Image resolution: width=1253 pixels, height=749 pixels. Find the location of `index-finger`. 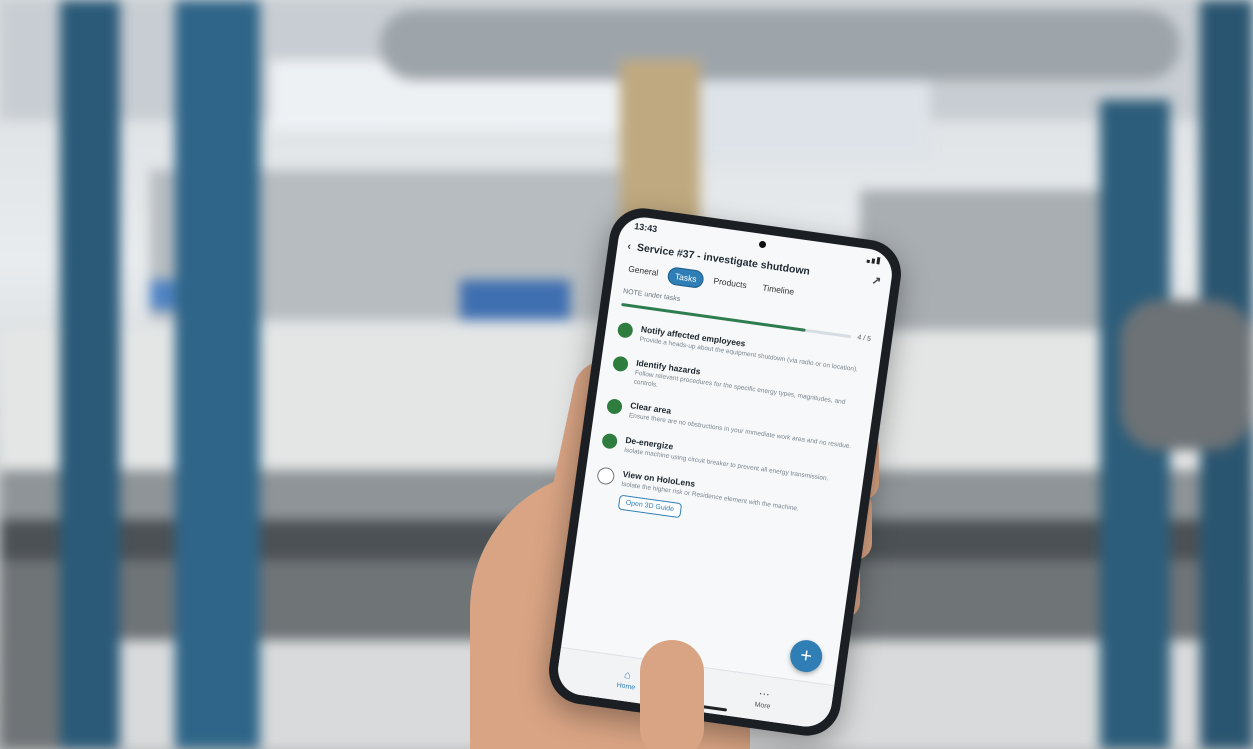

index-finger is located at coordinates (672, 694).